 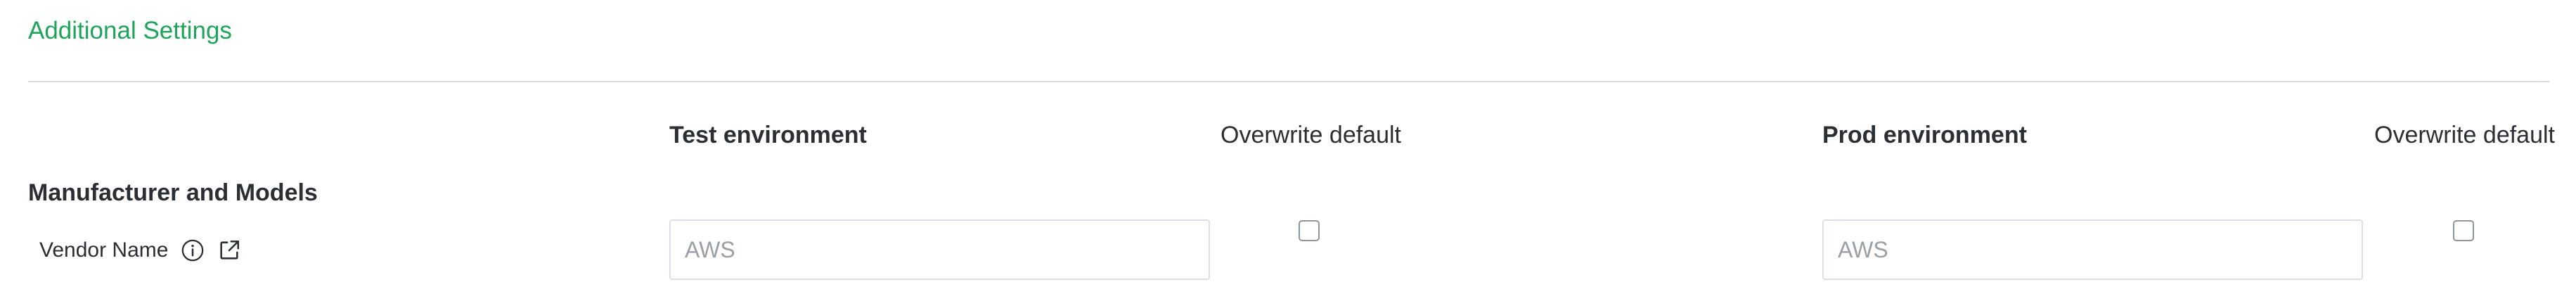 What do you see at coordinates (193, 250) in the screenshot?
I see `info-icon` at bounding box center [193, 250].